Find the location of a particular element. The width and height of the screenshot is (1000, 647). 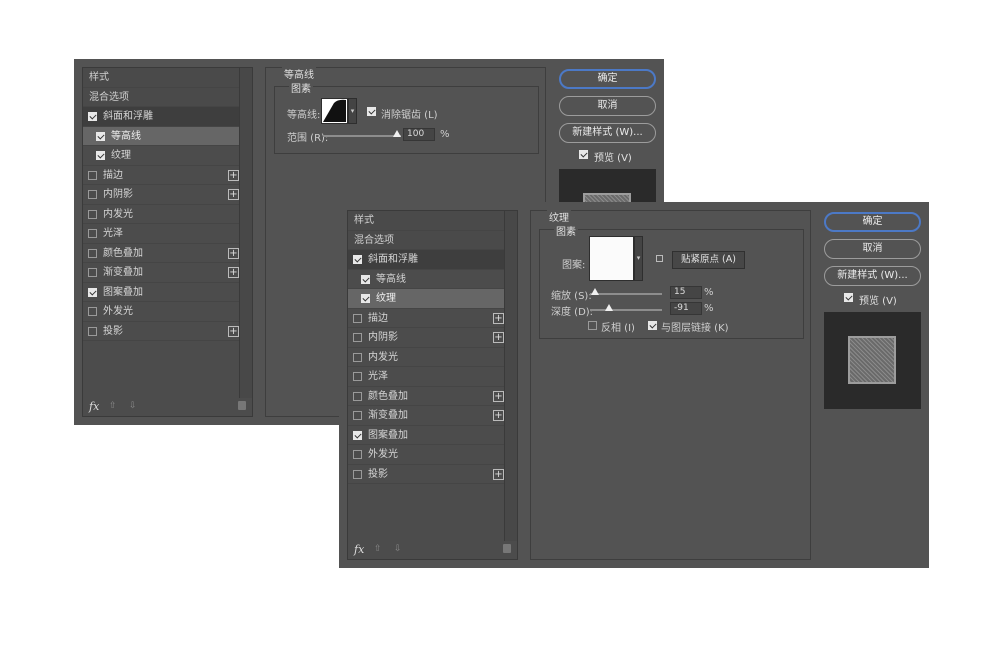

contour-dropdown: ▾ is located at coordinates (352, 111).